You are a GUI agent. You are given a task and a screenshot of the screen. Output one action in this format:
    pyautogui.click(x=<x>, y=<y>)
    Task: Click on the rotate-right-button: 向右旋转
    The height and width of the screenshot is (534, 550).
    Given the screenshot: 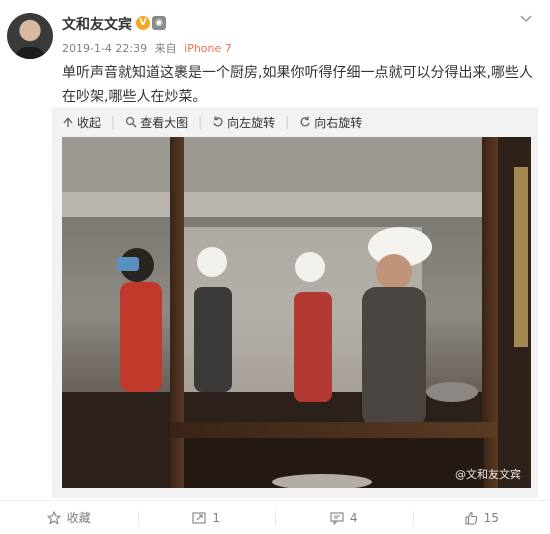 What is the action you would take?
    pyautogui.click(x=330, y=122)
    